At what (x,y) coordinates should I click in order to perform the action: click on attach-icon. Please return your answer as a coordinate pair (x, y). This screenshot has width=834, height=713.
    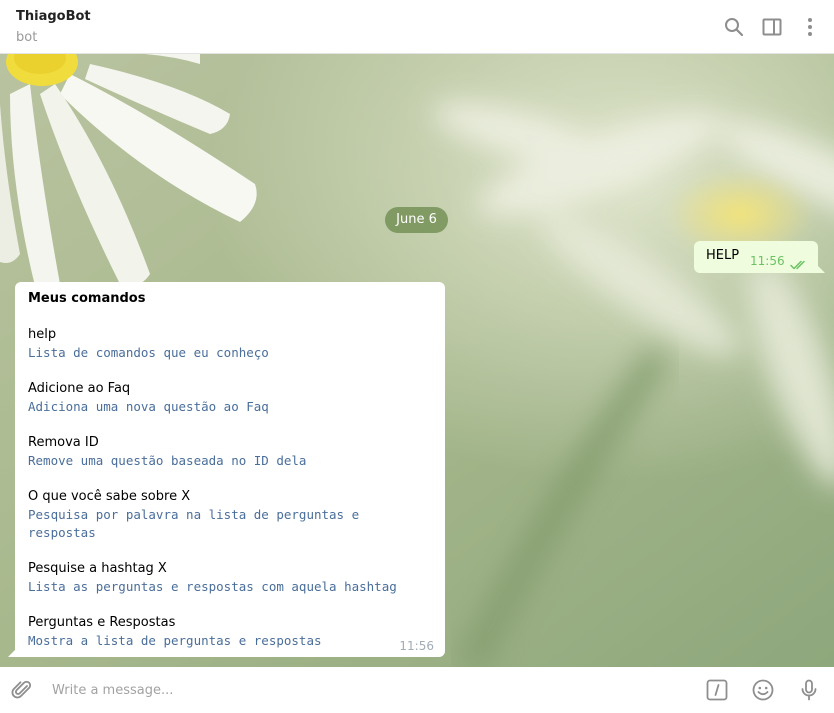
    Looking at the image, I should click on (22, 690).